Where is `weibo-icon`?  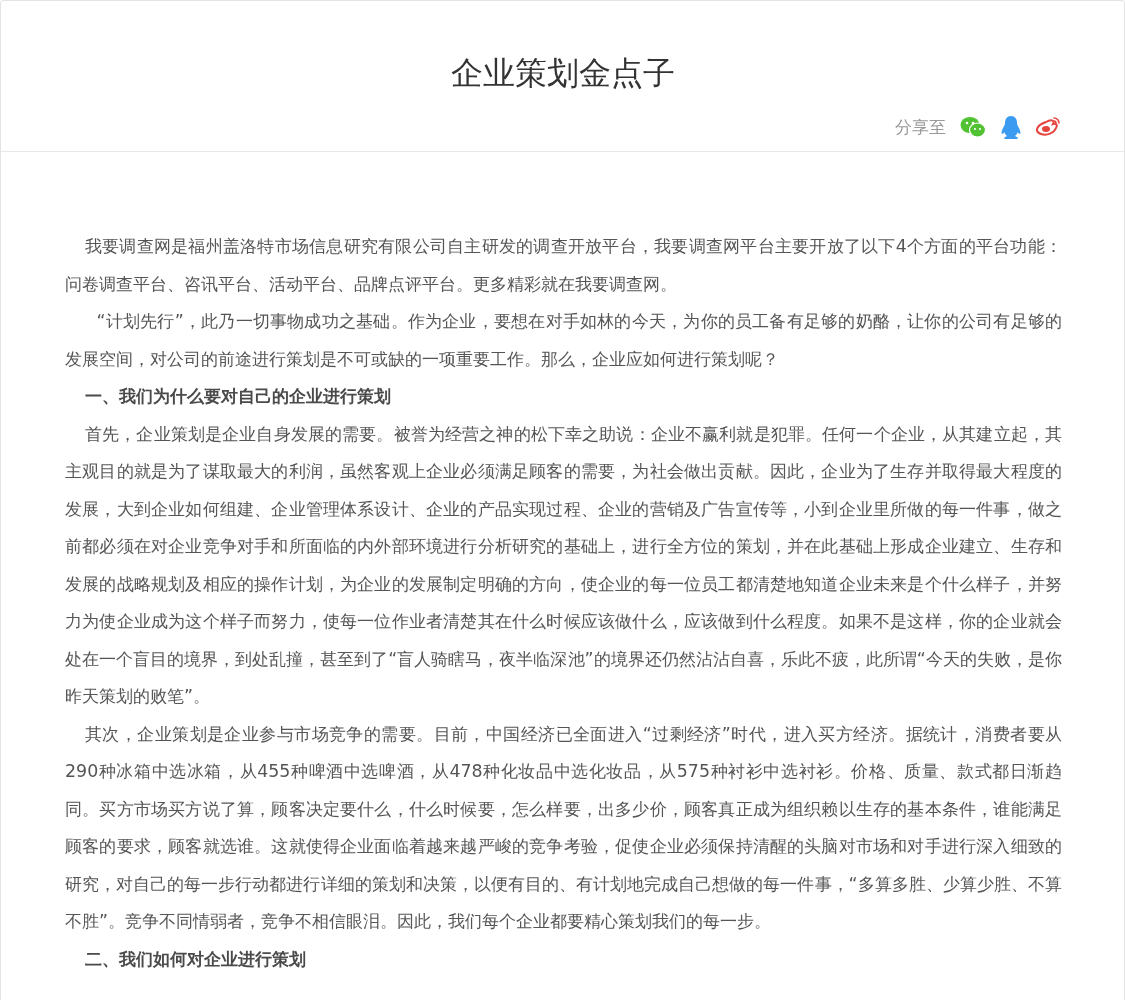 weibo-icon is located at coordinates (1049, 127).